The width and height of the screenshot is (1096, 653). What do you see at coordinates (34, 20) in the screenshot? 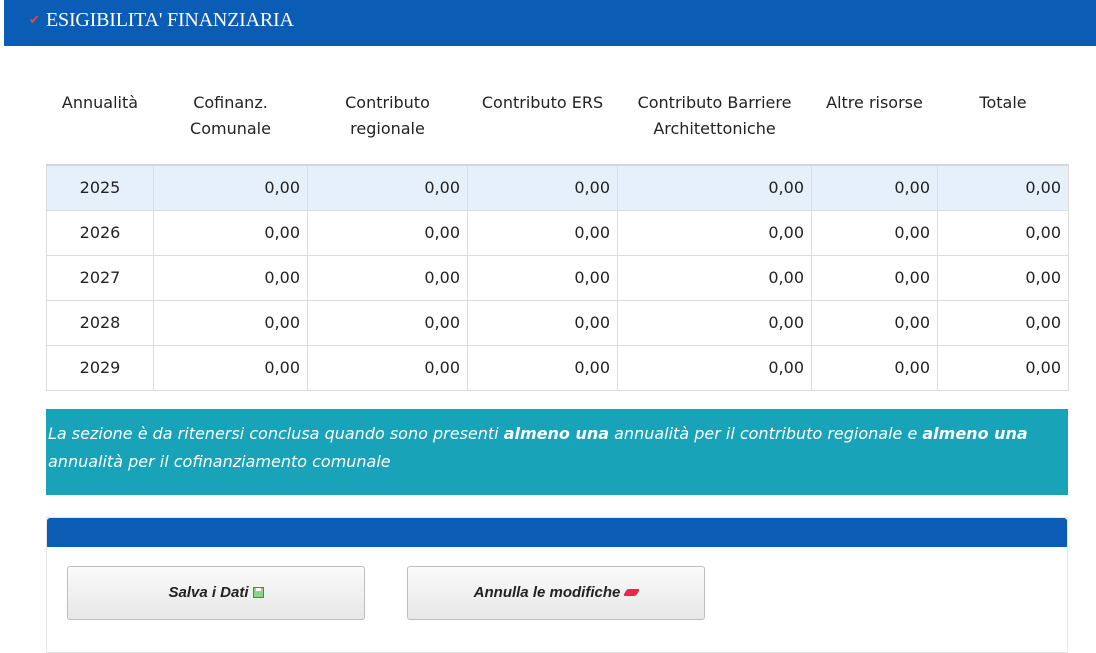
I see `check-icon: ✔` at bounding box center [34, 20].